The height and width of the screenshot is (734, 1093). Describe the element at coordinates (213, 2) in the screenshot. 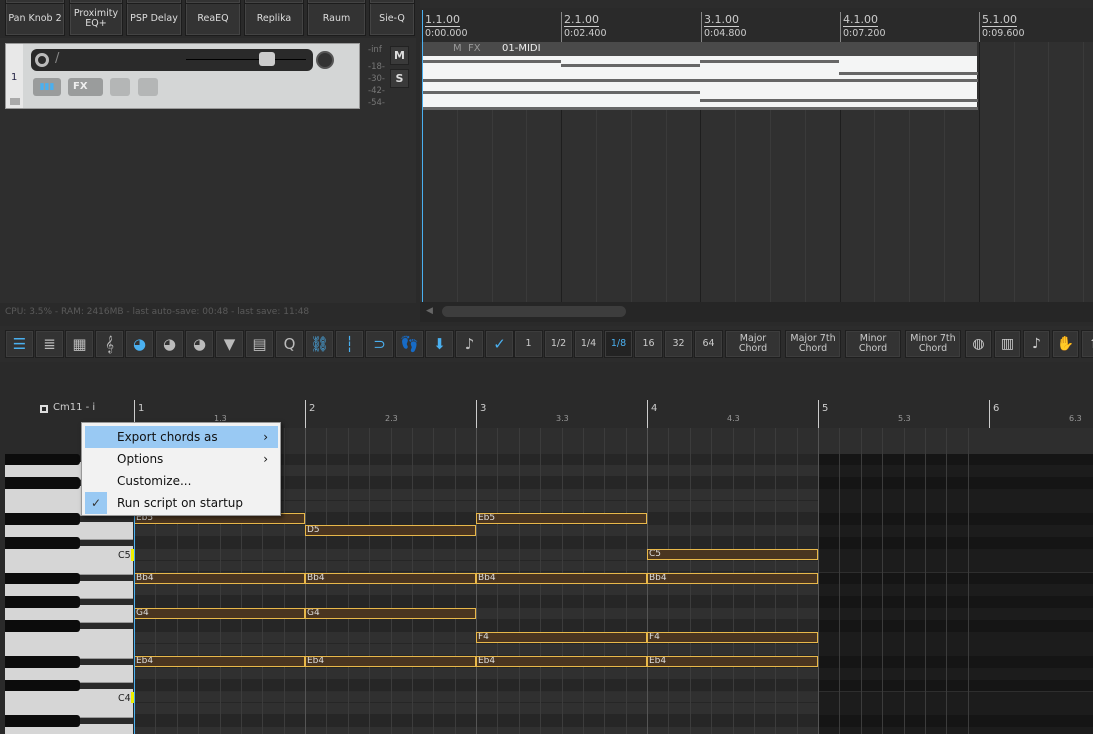

I see `fx-button-top-3: Tools` at that location.